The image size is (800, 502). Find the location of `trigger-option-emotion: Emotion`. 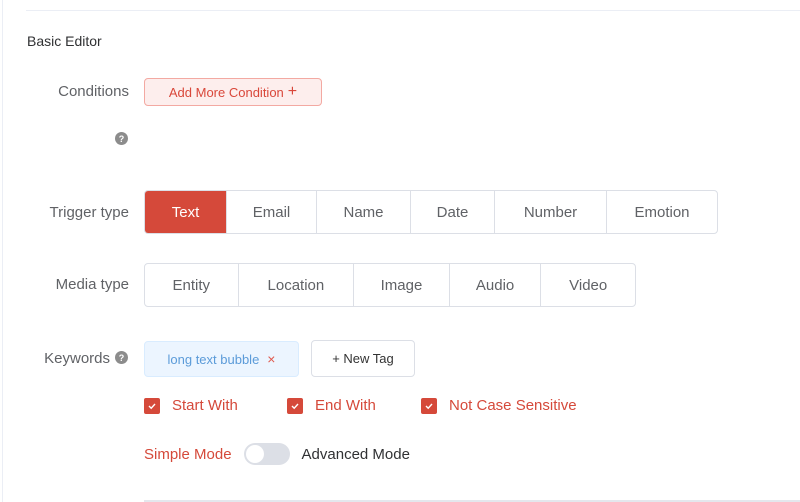

trigger-option-emotion: Emotion is located at coordinates (662, 212).